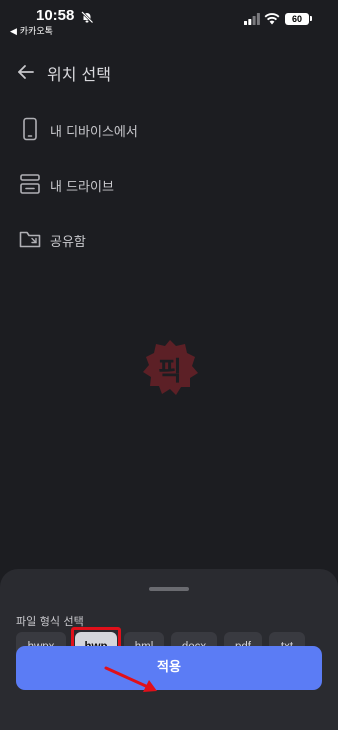 This screenshot has width=338, height=730. I want to click on annotation-arrow-icon, so click(130, 679).